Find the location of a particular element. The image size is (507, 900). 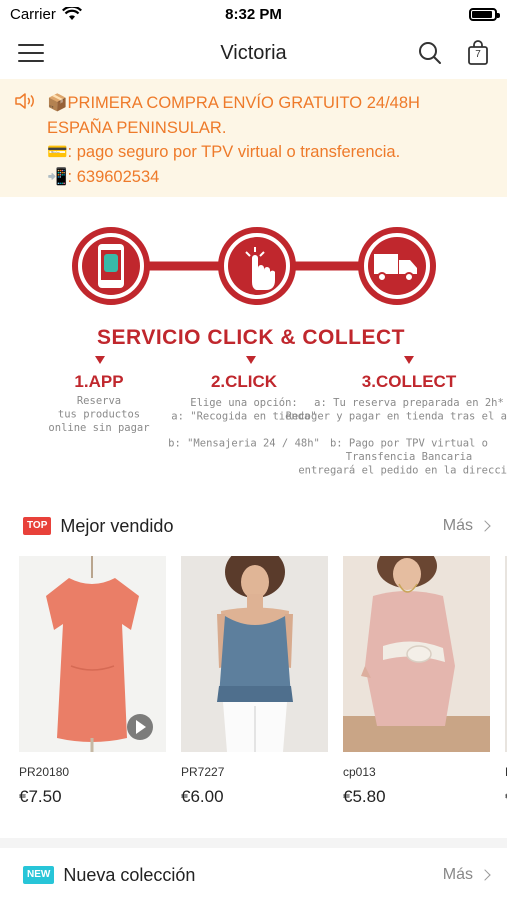

announcement-line: 📦PRIMERA COMPRA ENVÍO GRATUITO 24/48H is located at coordinates (272, 103).